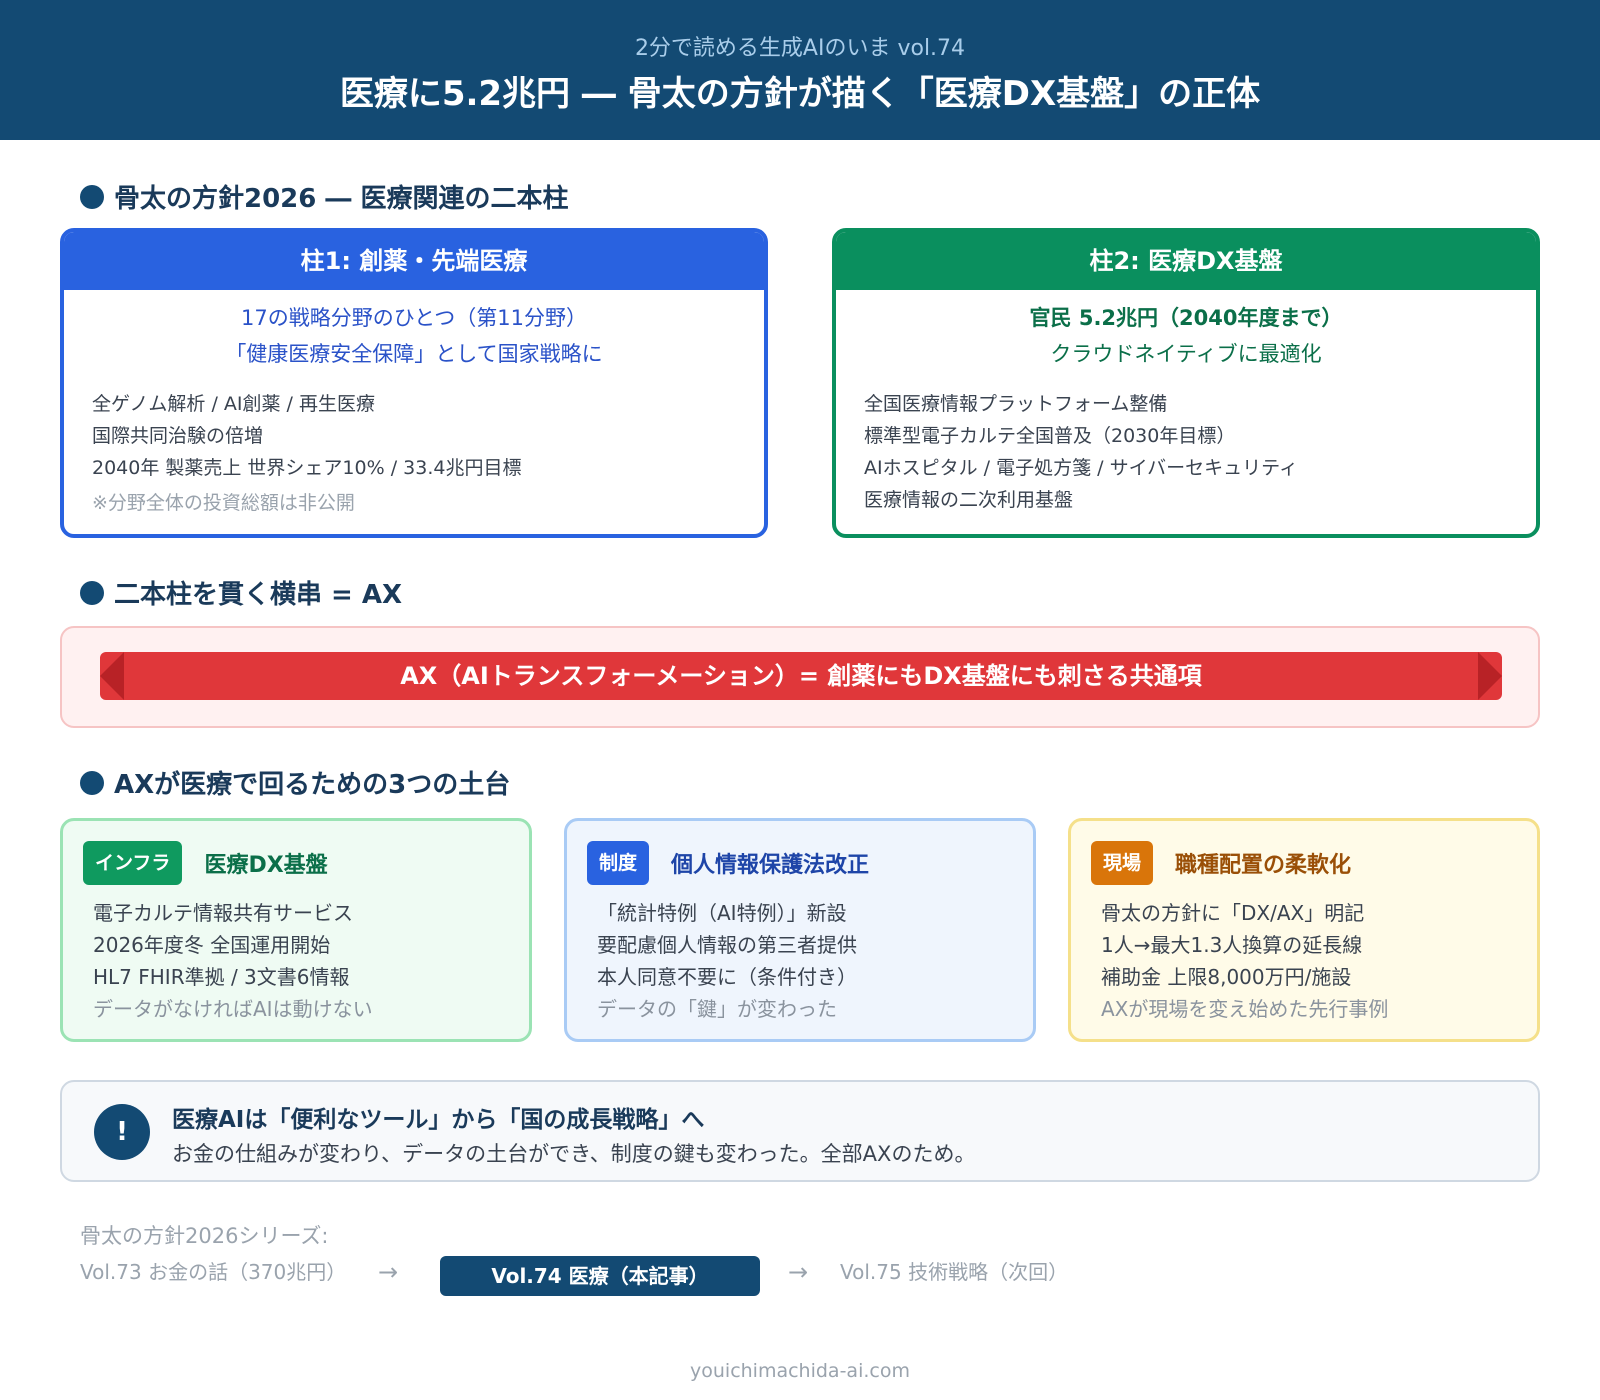  I want to click on section-heading-text: 二本柱を貫く横串 = AX, so click(258, 595).